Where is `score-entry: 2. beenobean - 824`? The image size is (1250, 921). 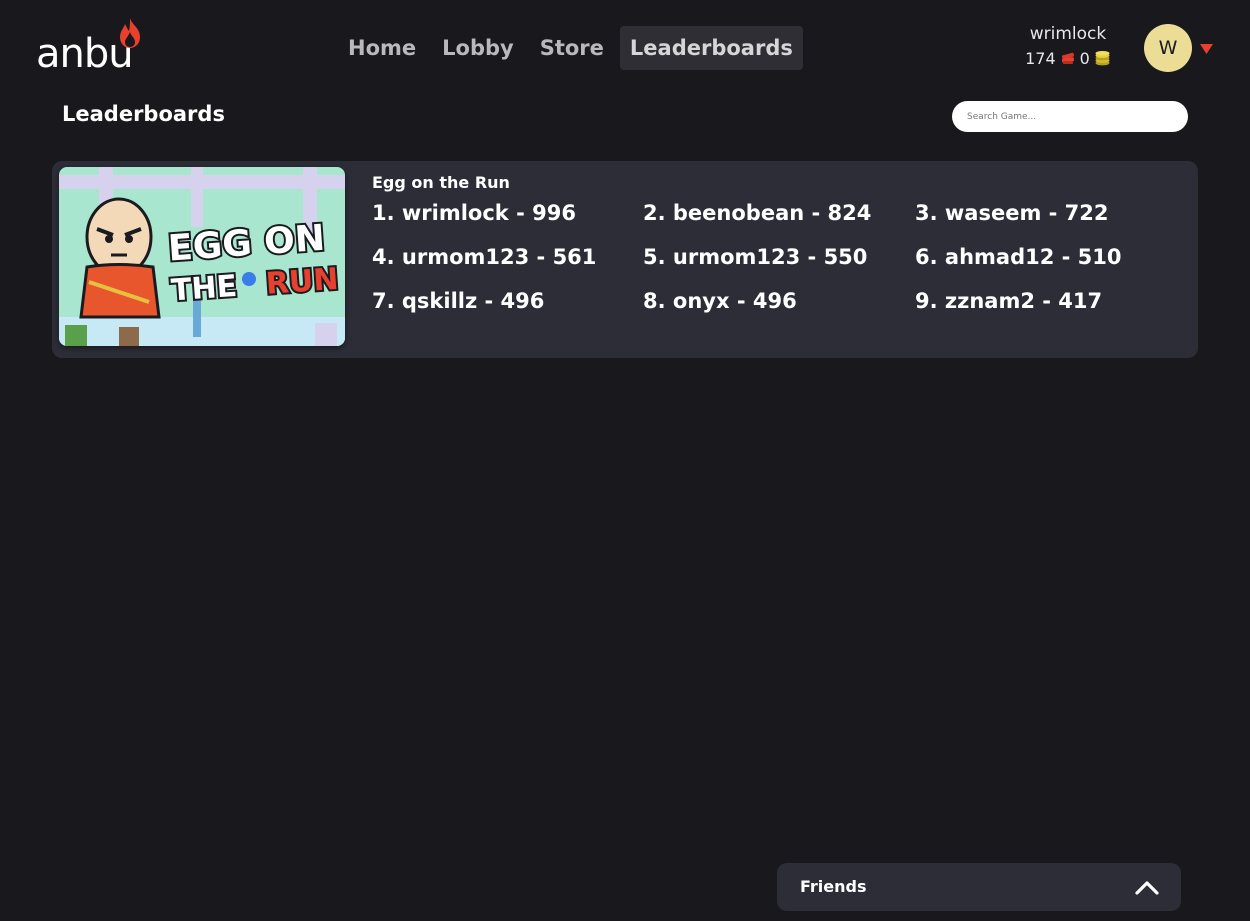 score-entry: 2. beenobean - 824 is located at coordinates (757, 213).